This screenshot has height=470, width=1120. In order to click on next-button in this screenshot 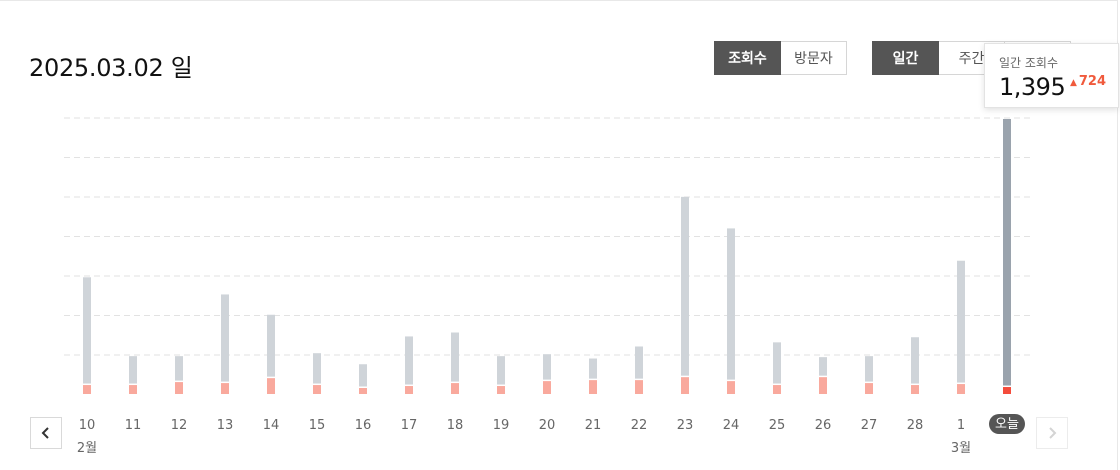, I will do `click(1052, 433)`.